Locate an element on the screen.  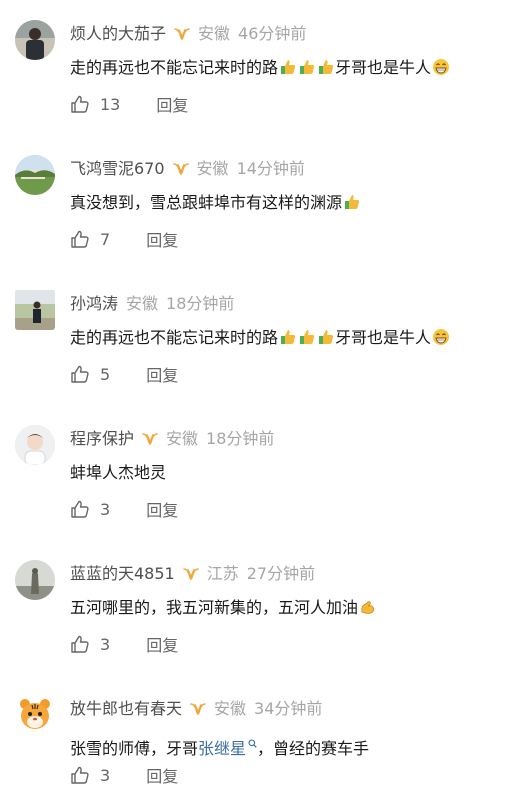
like-button: 7 is located at coordinates (90, 239).